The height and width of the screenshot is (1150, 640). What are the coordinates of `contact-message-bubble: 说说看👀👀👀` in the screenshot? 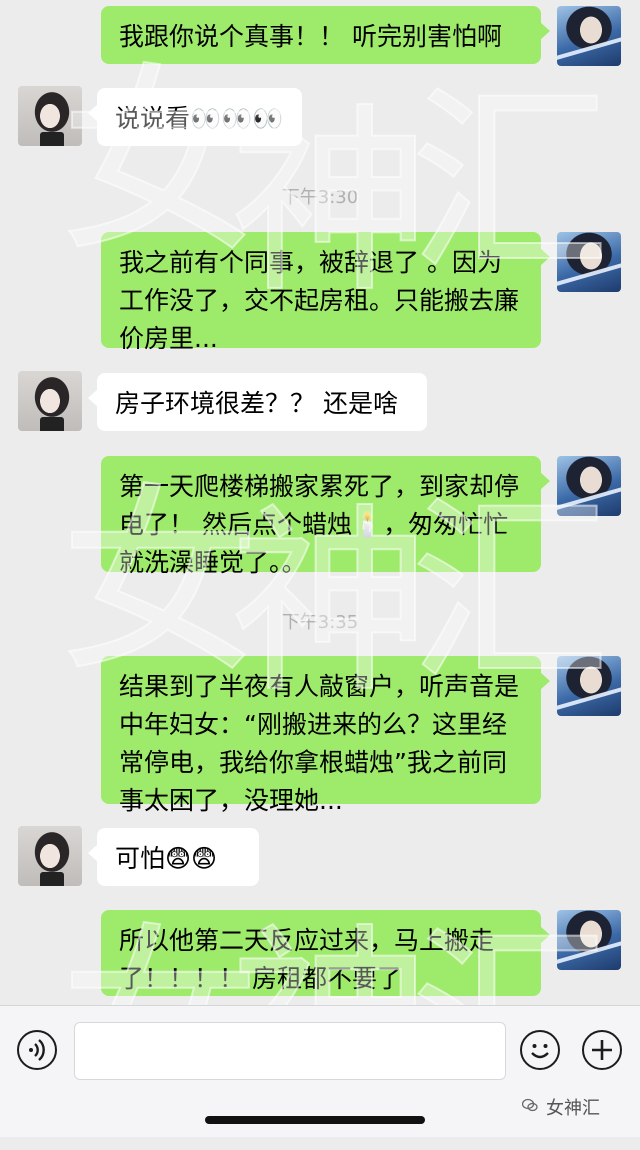 It's located at (195, 117).